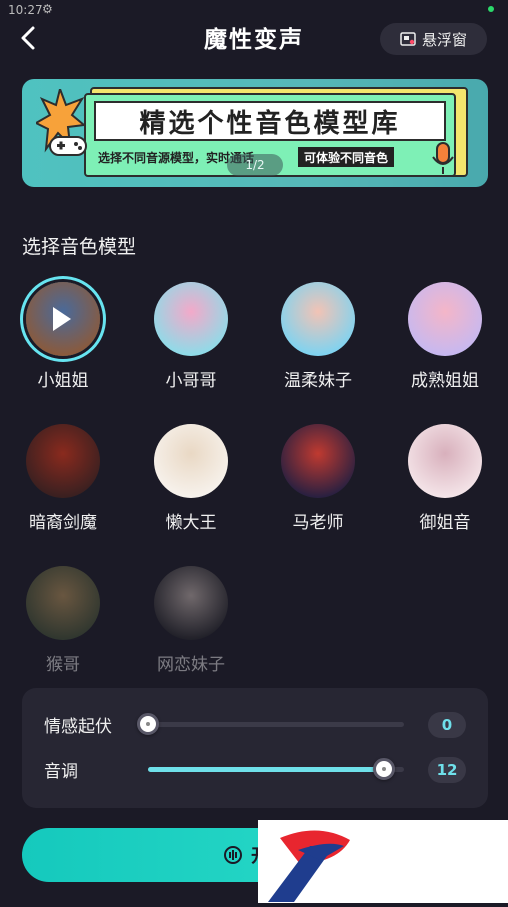 The image size is (508, 907). I want to click on floating-window-icon, so click(408, 39).